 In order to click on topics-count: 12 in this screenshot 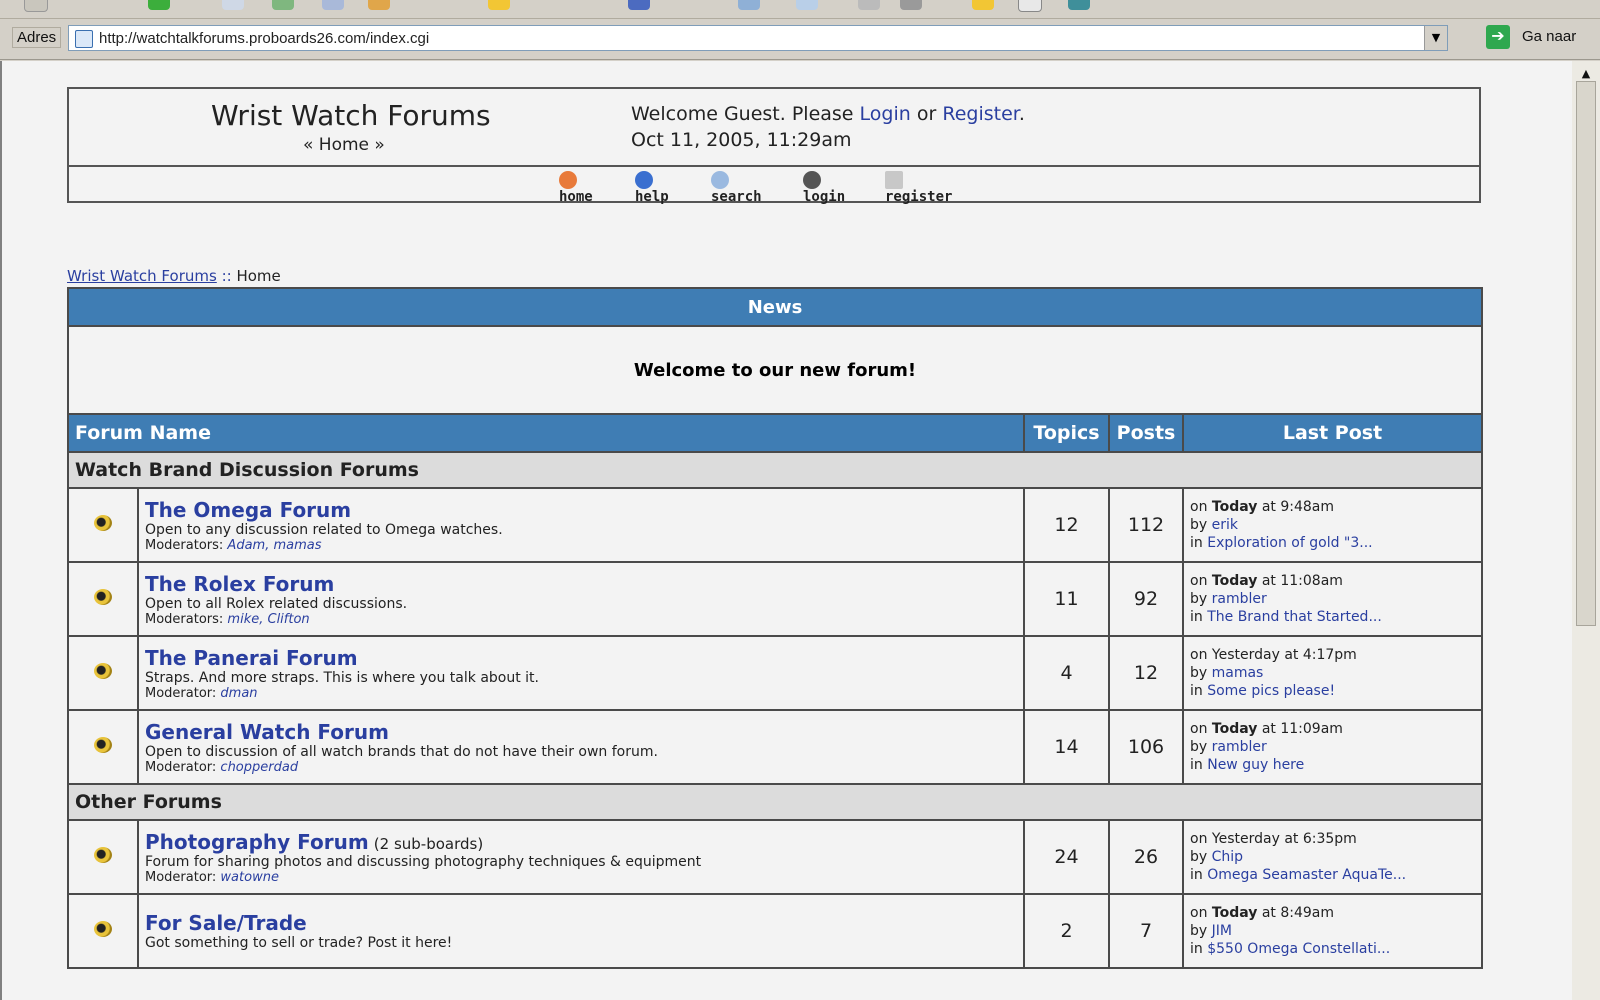, I will do `click(1066, 525)`.